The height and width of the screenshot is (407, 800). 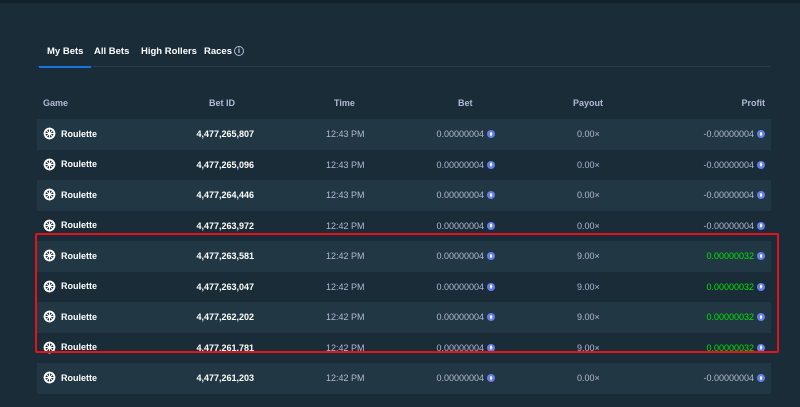 I want to click on tab-races: Races, so click(x=218, y=51).